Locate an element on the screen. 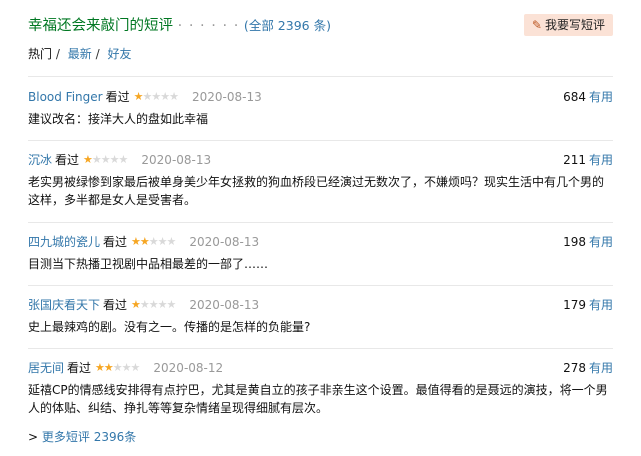 Image resolution: width=641 pixels, height=456 pixels. review-username: Blood Finger is located at coordinates (65, 97).